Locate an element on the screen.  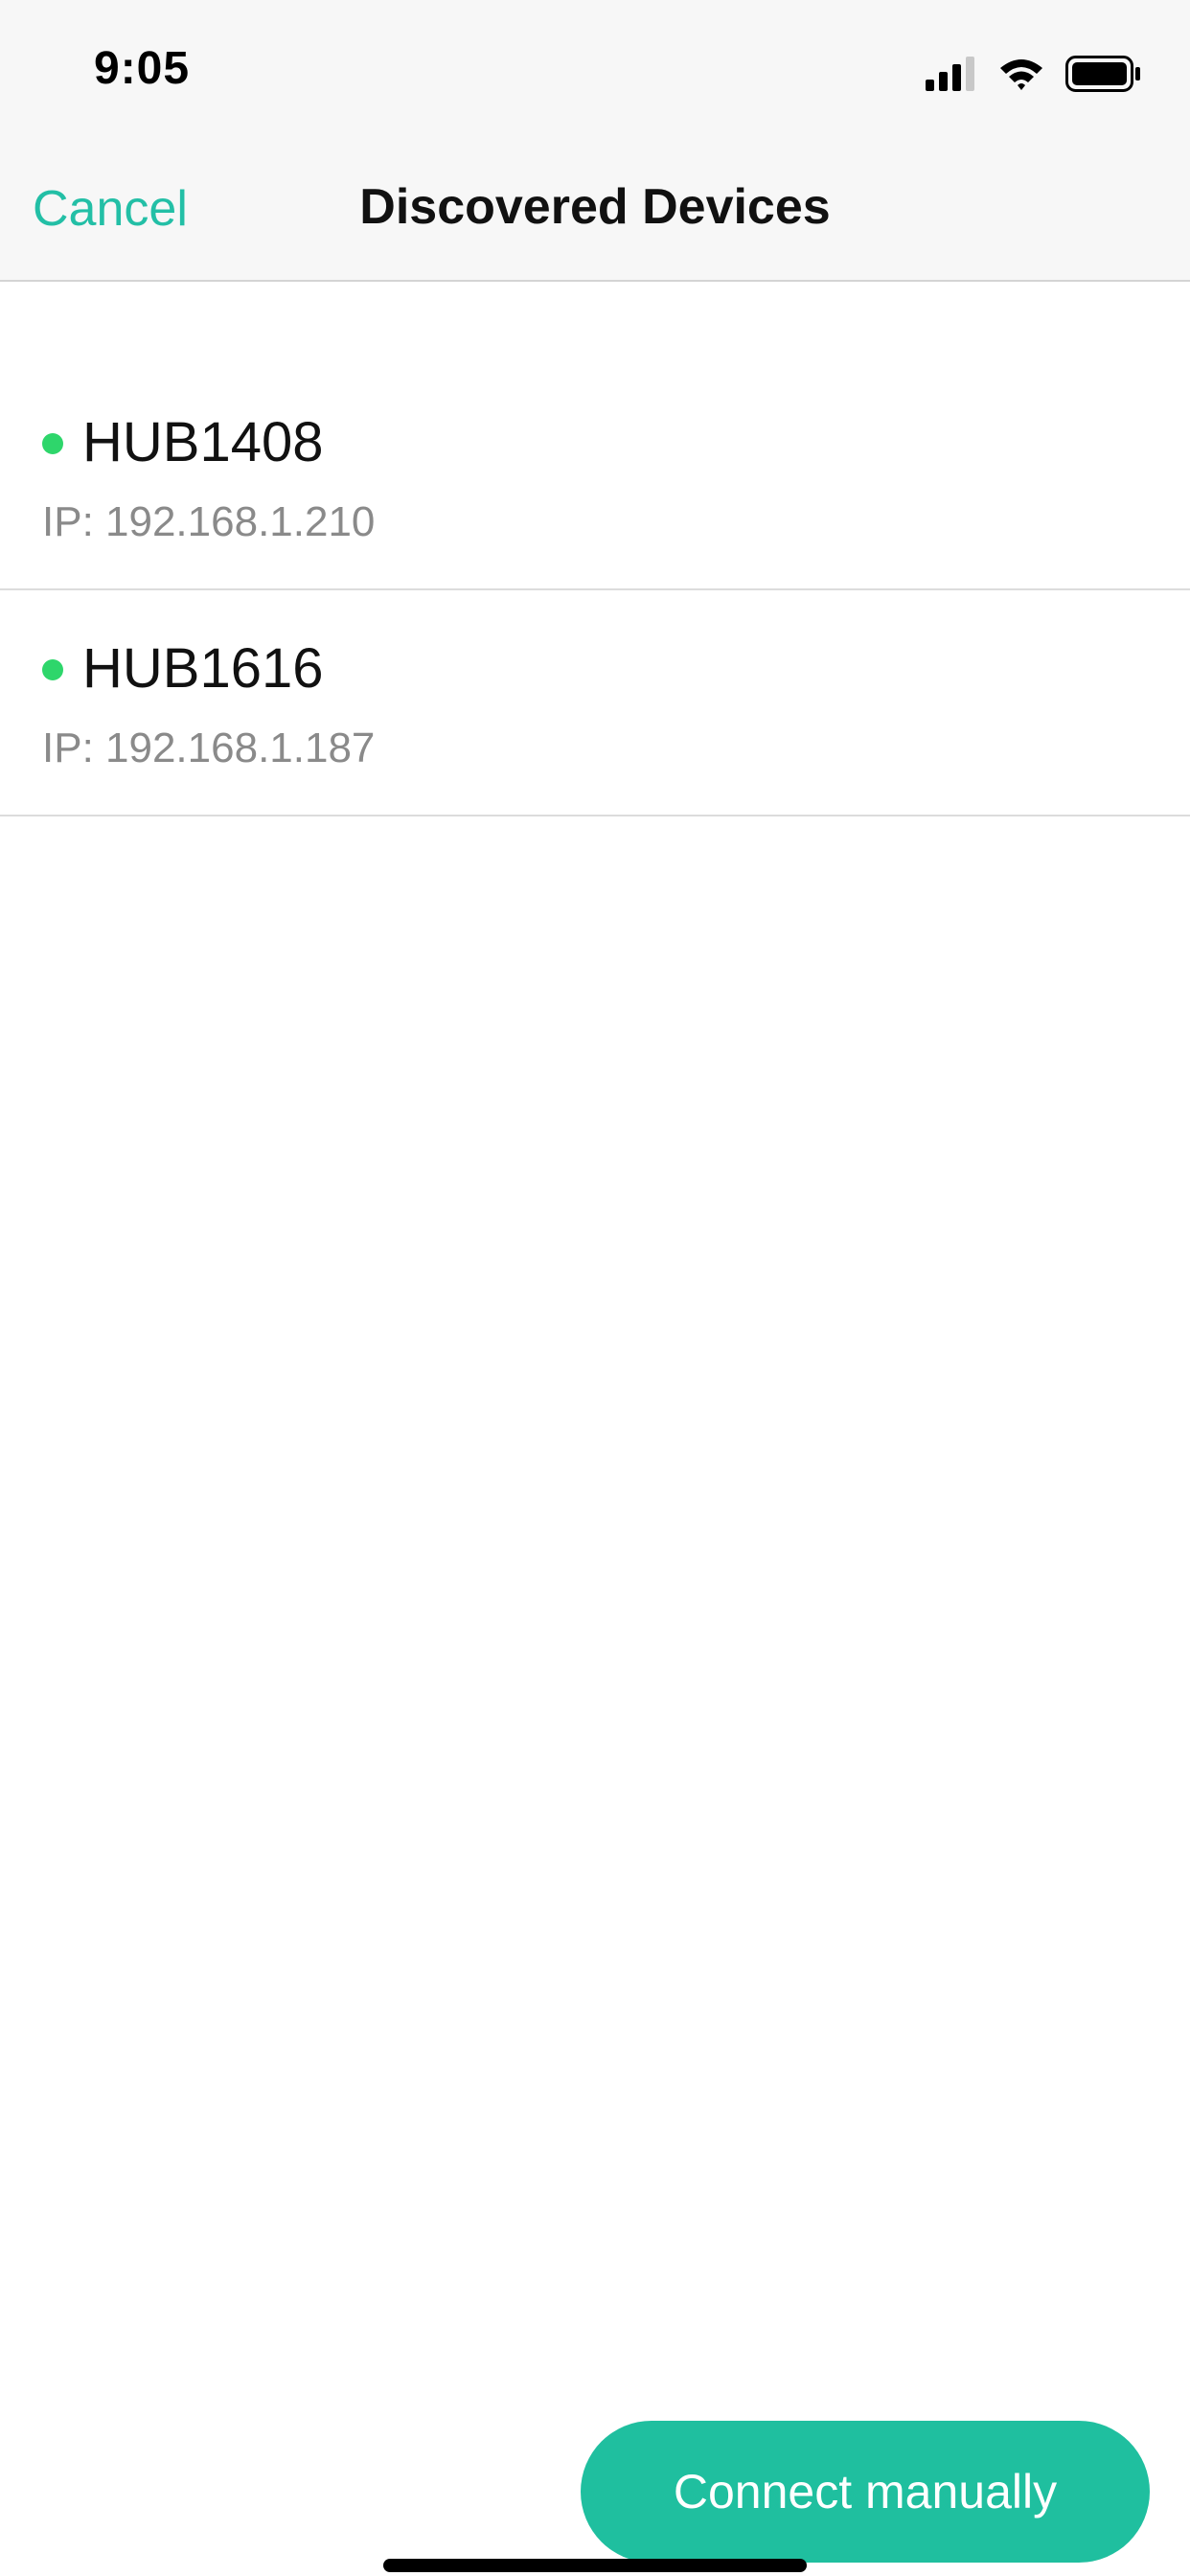
device-ip: IP: 192.168.1.187 is located at coordinates (209, 747).